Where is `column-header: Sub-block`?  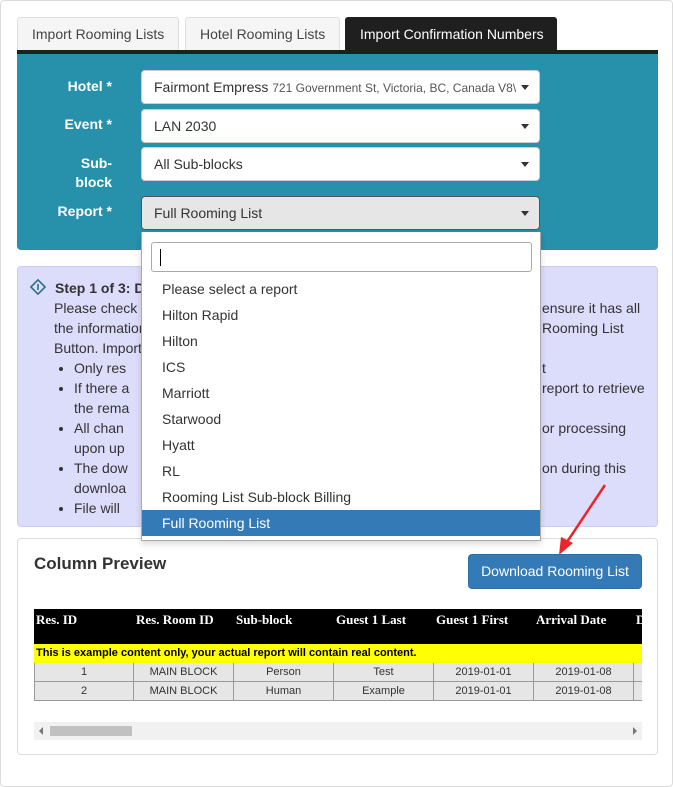
column-header: Sub-block is located at coordinates (264, 619).